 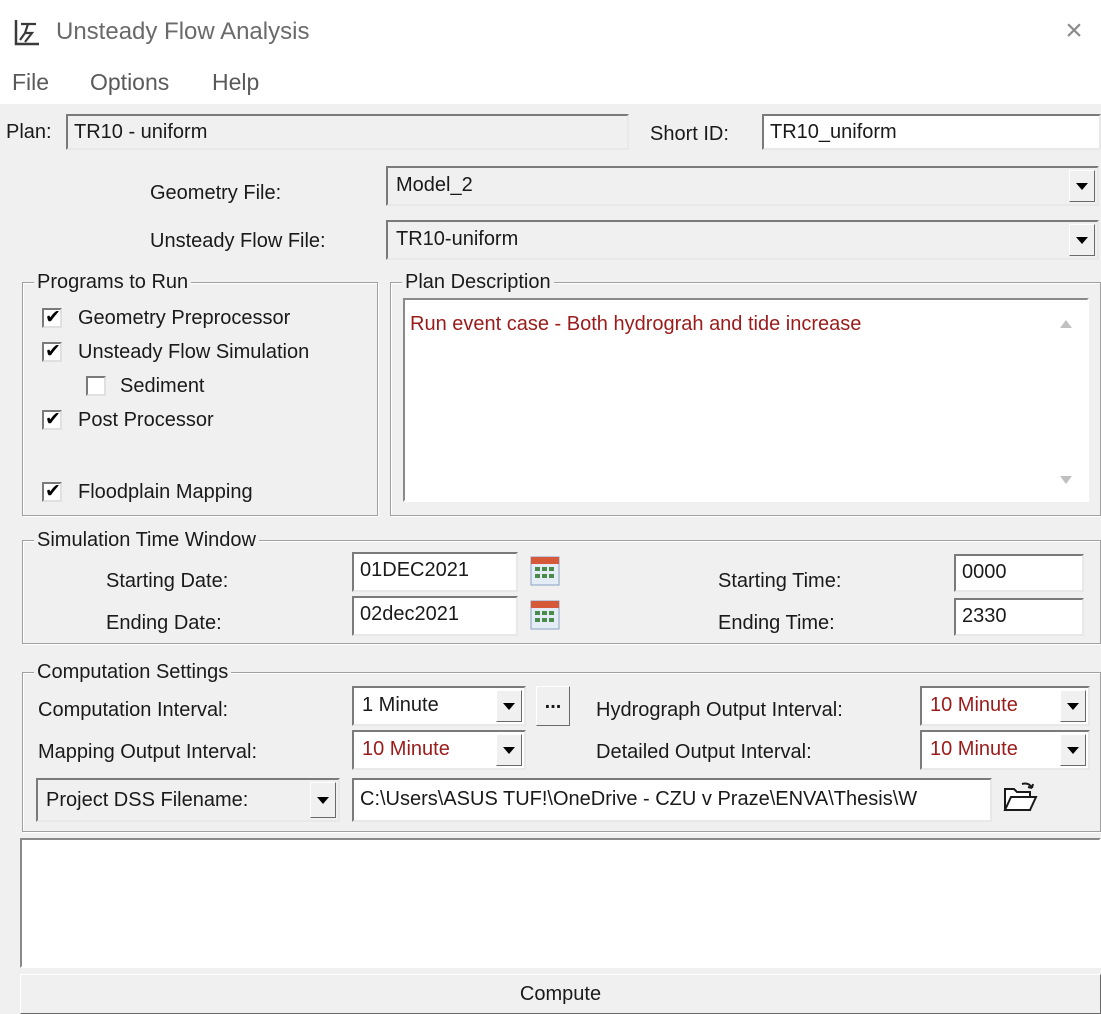 What do you see at coordinates (704, 752) in the screenshot?
I see `detailed-output-interval-label: Detailed Output Interval:` at bounding box center [704, 752].